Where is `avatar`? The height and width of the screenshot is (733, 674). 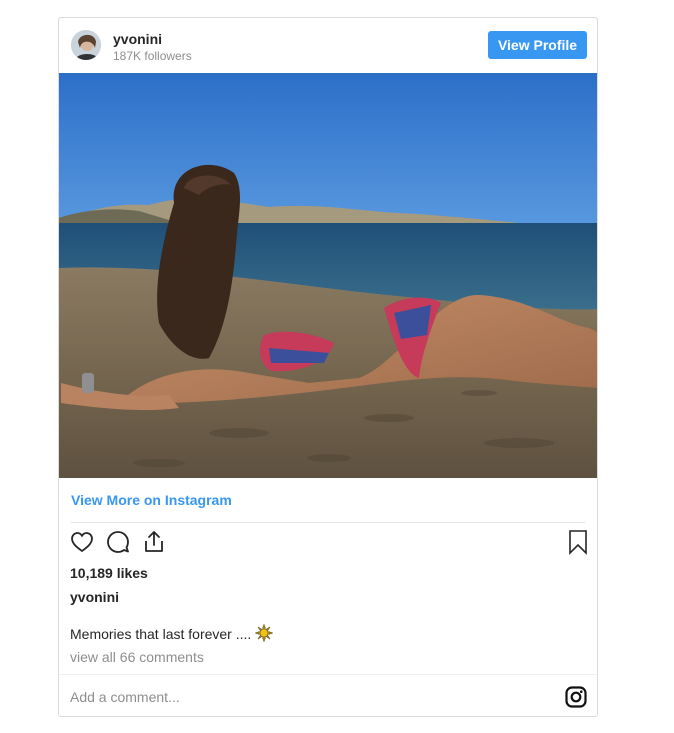 avatar is located at coordinates (86, 45).